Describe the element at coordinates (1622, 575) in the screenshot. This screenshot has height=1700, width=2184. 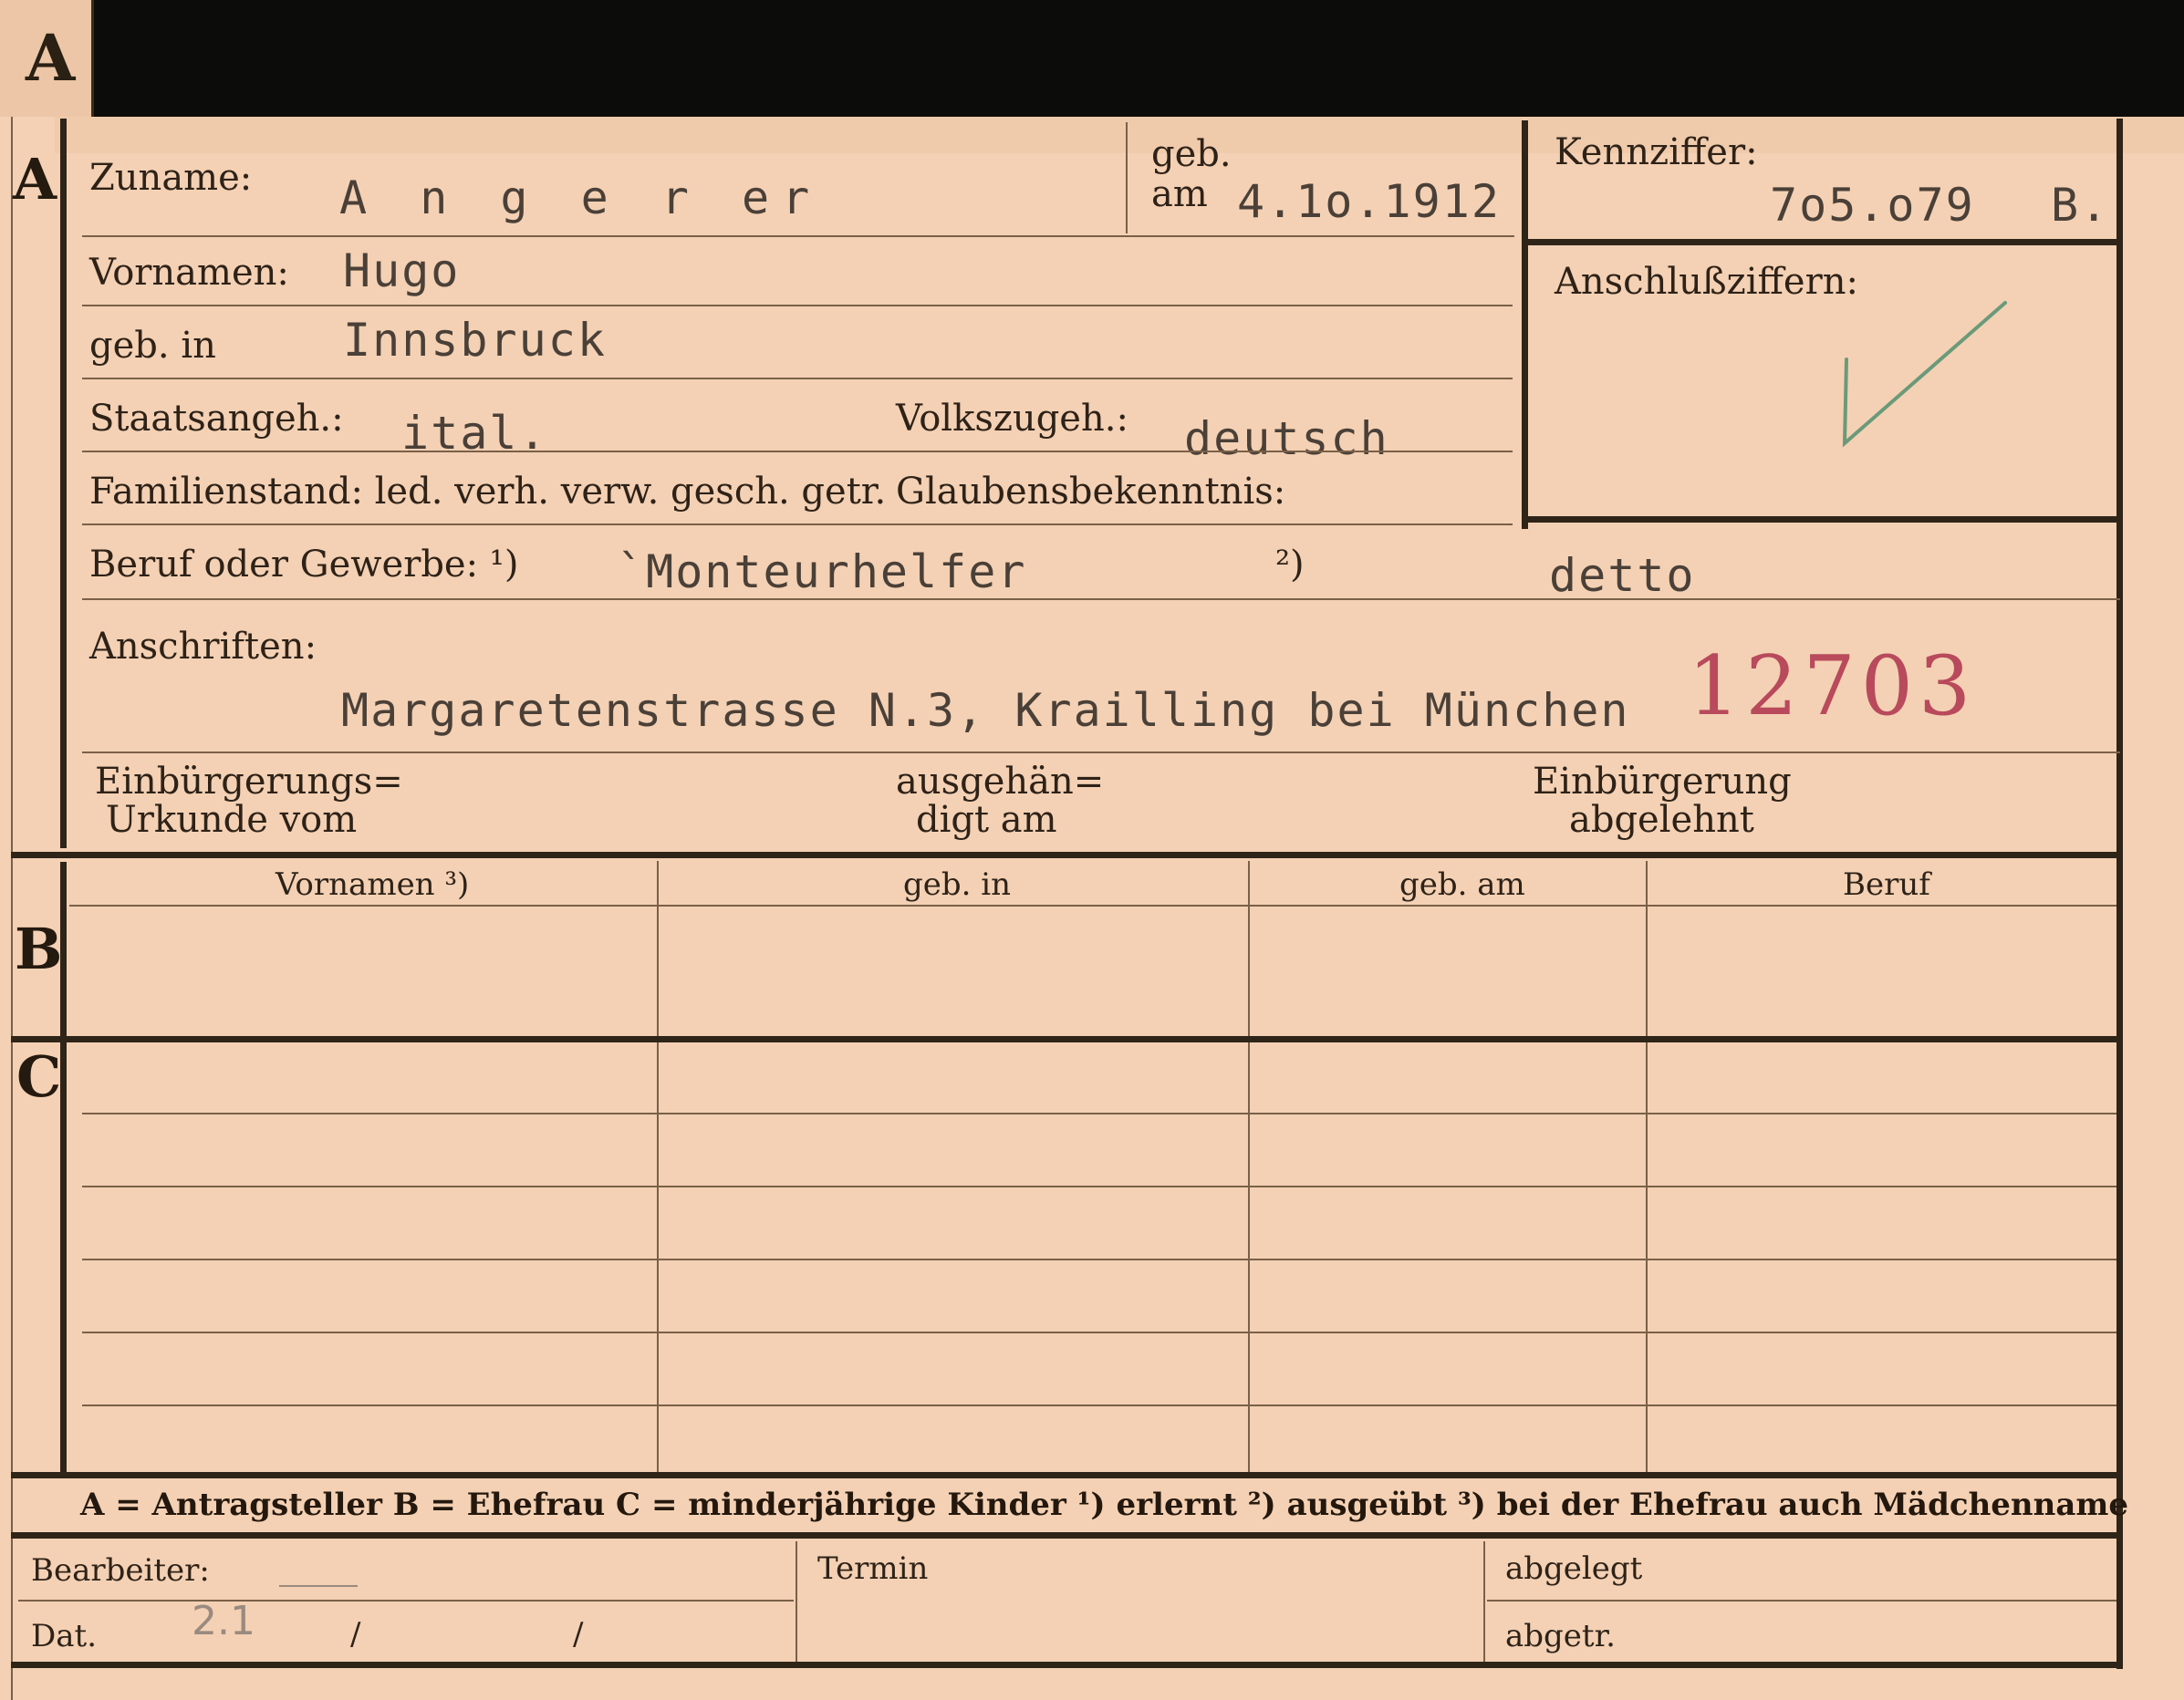
I see `value-beruf-2: detto` at that location.